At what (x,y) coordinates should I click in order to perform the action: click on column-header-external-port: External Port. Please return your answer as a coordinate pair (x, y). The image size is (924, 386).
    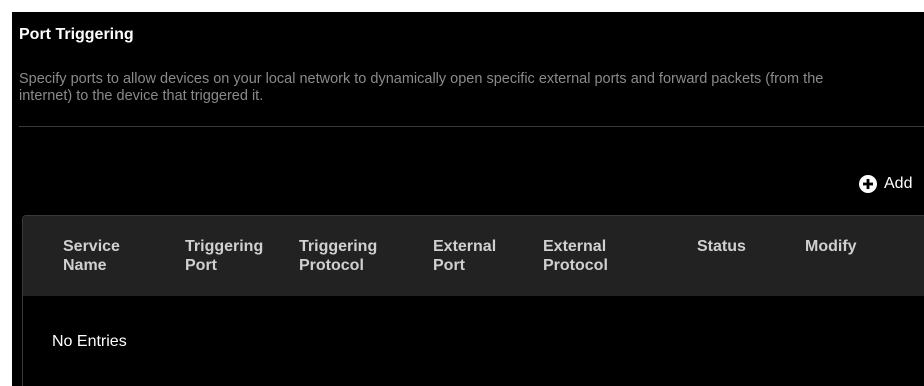
    Looking at the image, I should click on (465, 256).